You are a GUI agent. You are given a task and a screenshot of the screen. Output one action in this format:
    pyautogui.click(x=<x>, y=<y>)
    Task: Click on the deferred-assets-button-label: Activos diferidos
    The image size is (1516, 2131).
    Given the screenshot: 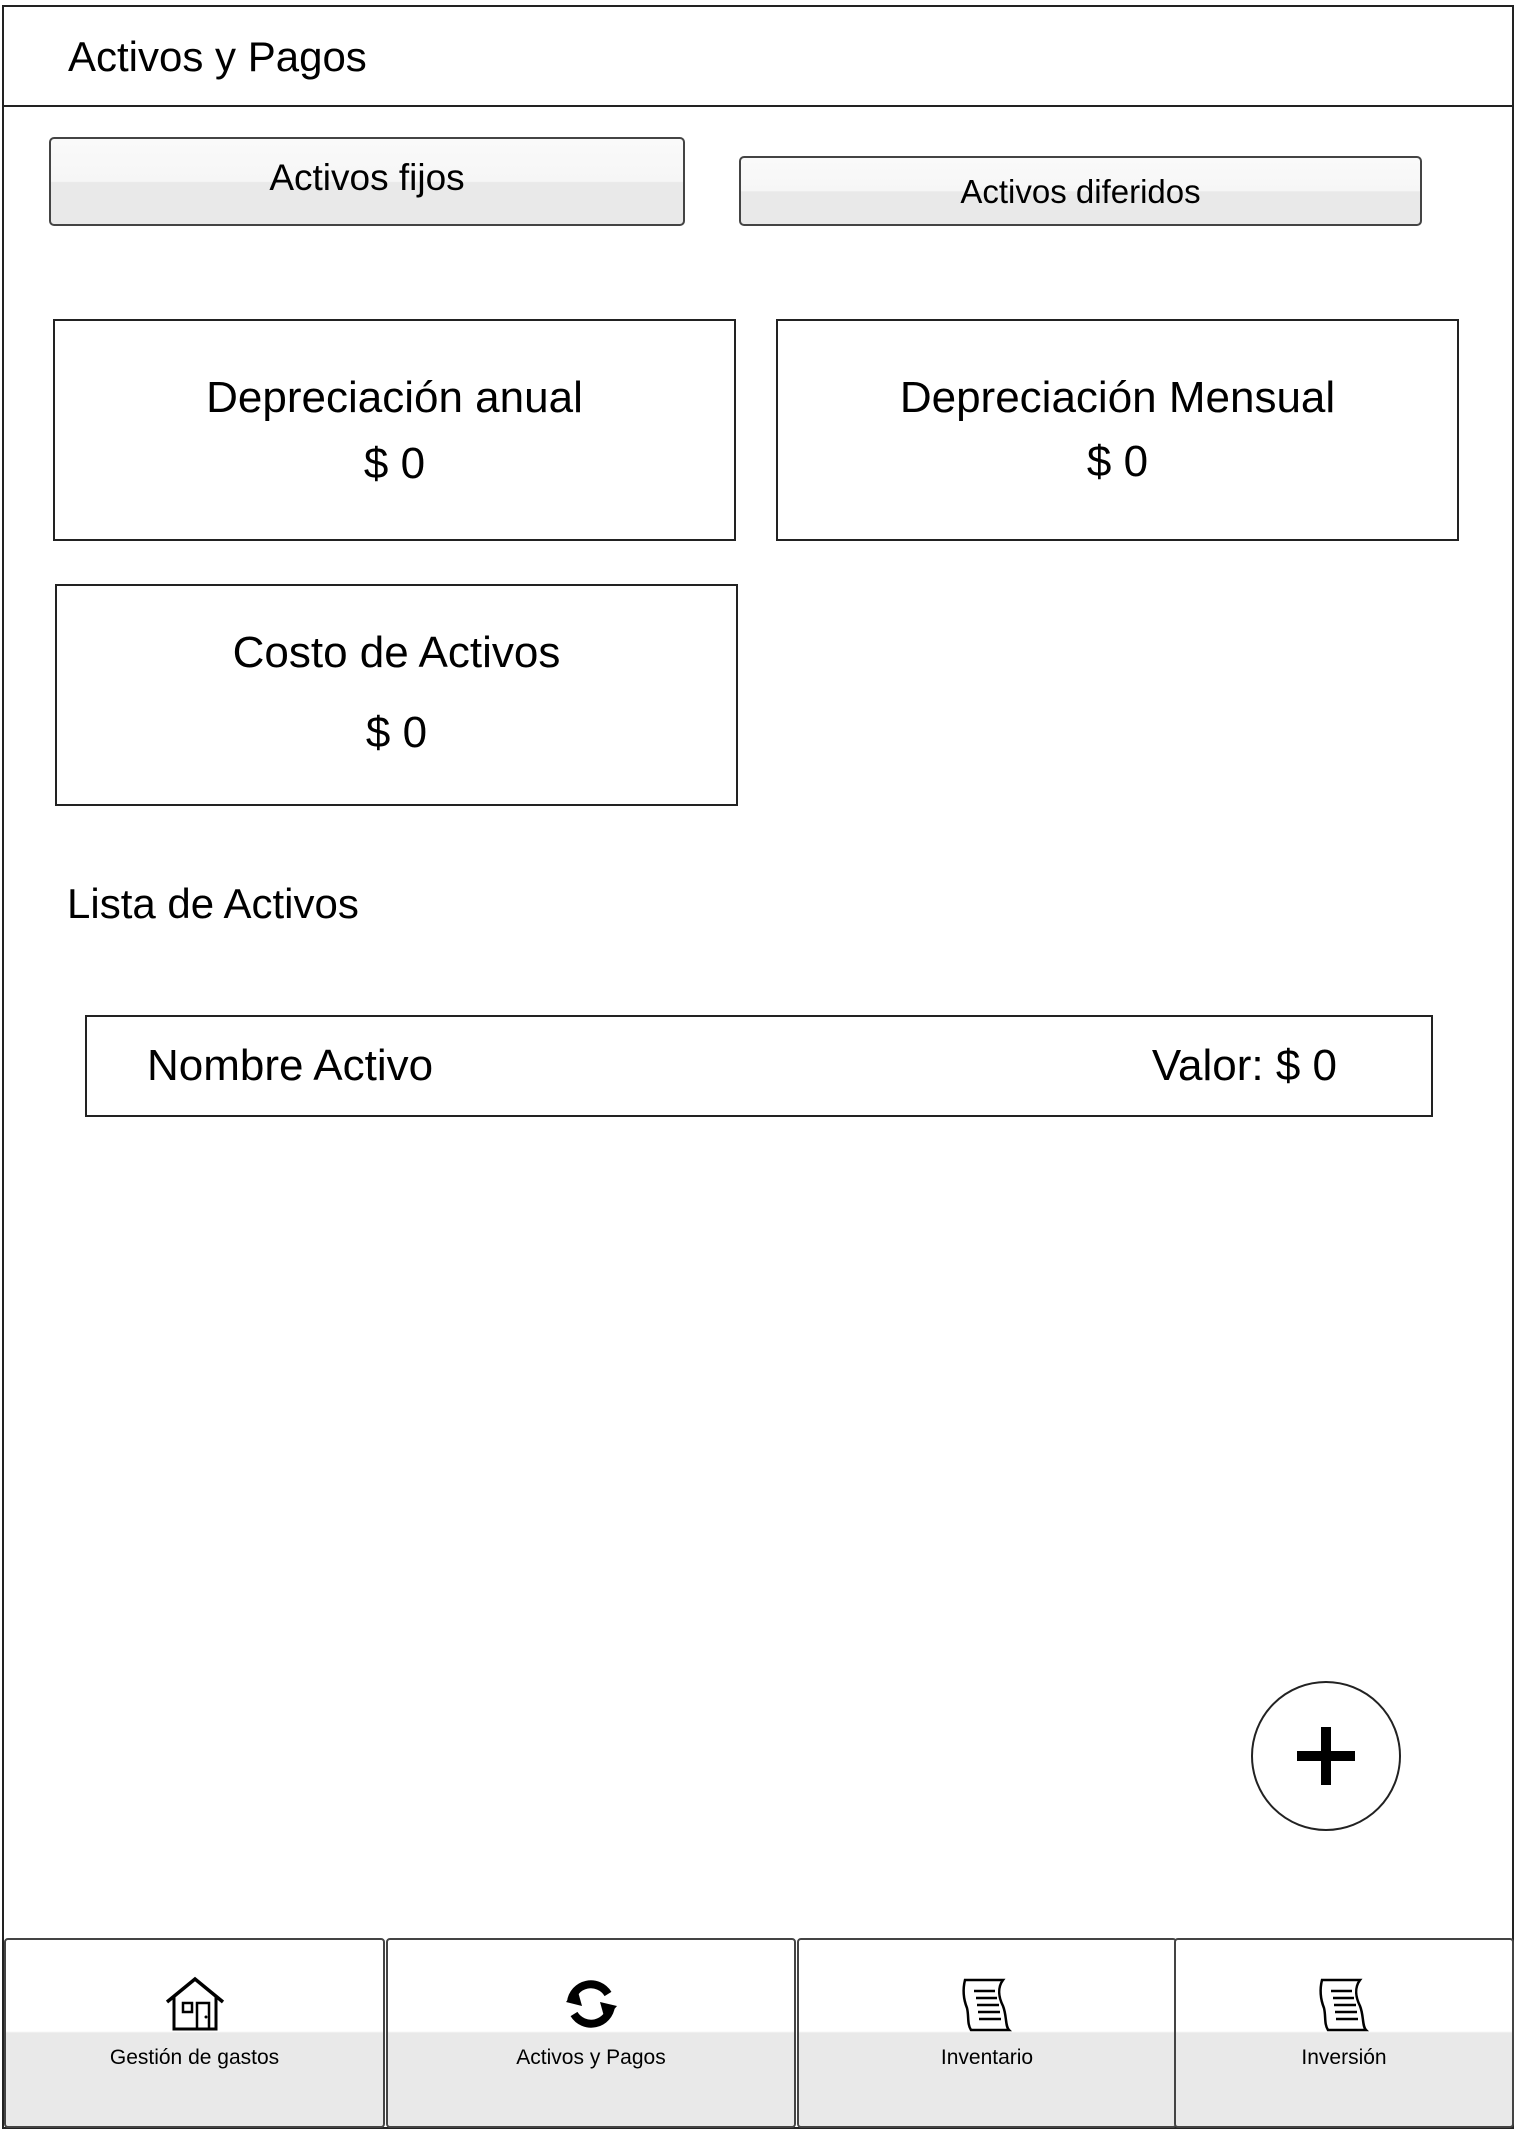 What is the action you would take?
    pyautogui.click(x=1080, y=191)
    